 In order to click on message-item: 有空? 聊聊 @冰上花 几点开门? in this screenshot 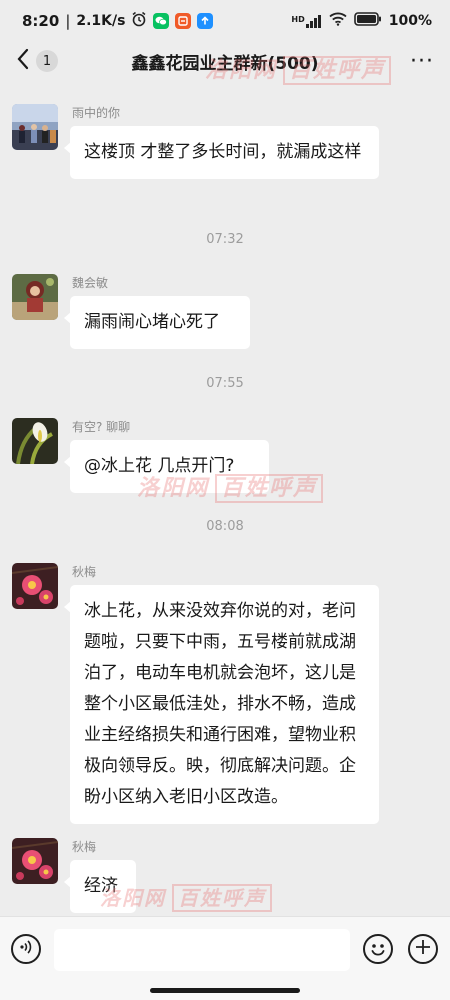, I will do `click(227, 455)`.